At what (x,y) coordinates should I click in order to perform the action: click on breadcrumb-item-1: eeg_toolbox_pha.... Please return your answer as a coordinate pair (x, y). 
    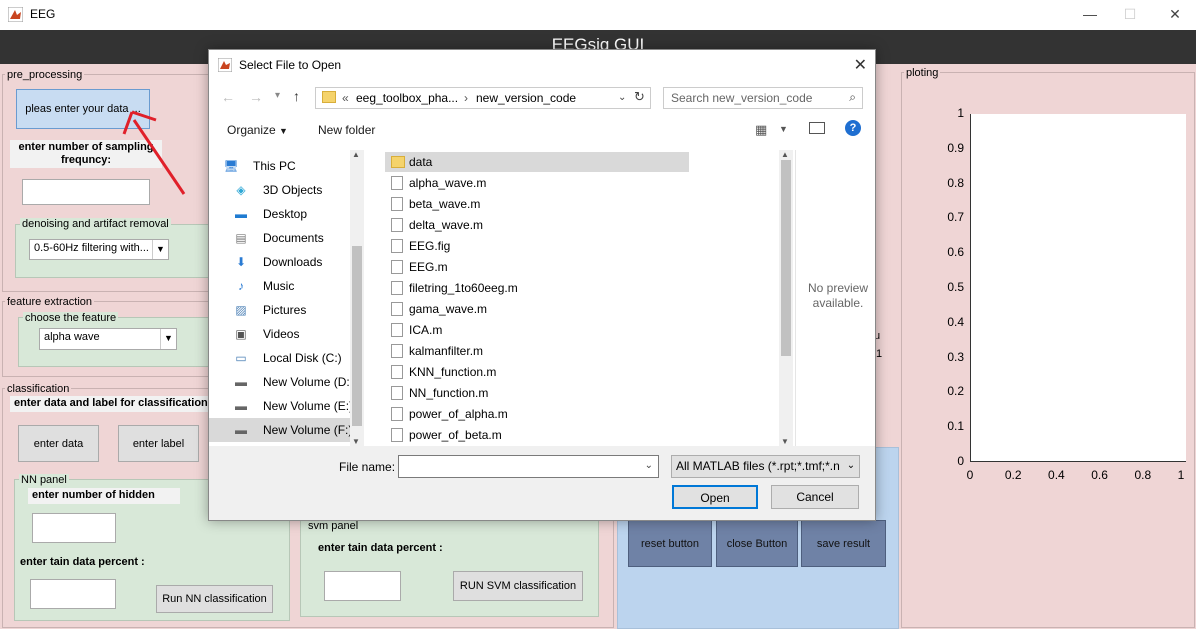
    Looking at the image, I should click on (407, 98).